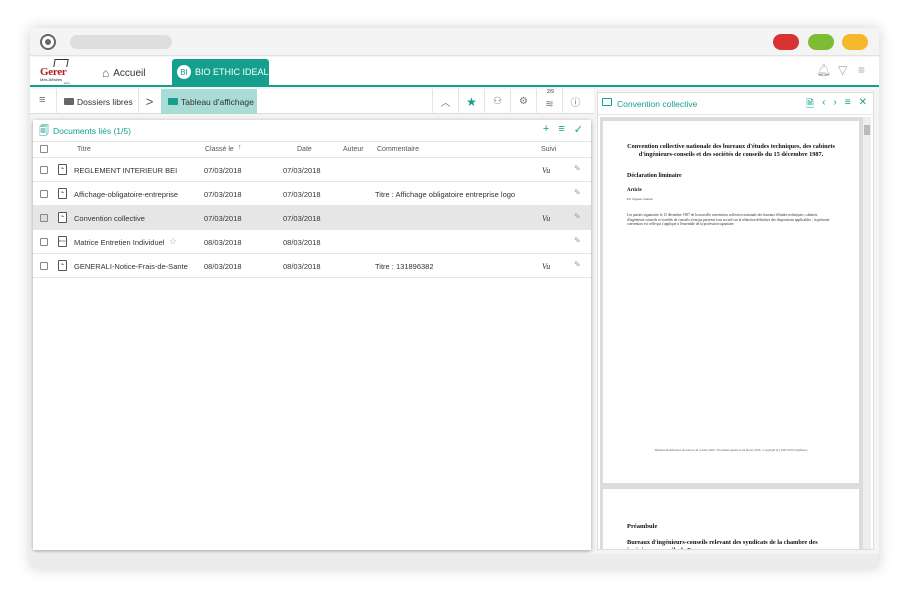 Image resolution: width=907 pixels, height=596 pixels. Describe the element at coordinates (219, 149) in the screenshot. I see `col-classe-le: Classé le` at that location.